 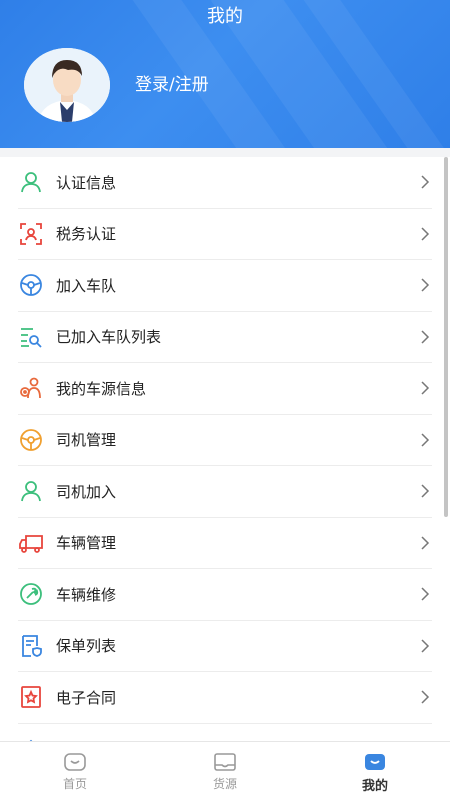 I want to click on document-shield-icon, so click(x=31, y=646).